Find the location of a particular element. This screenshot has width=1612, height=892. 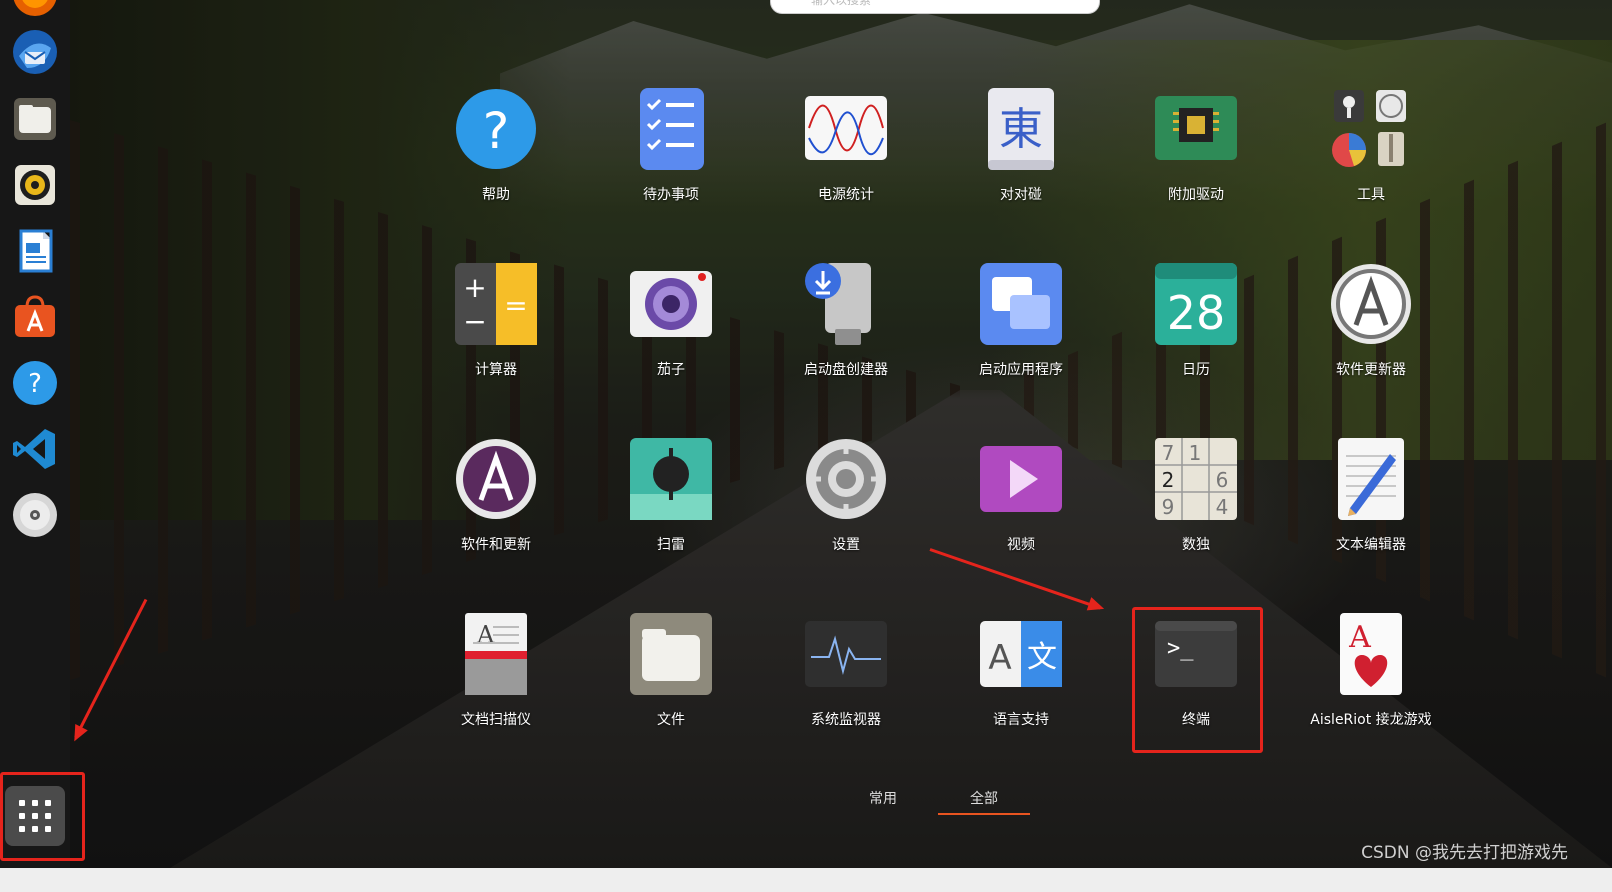

app-software-properties: 软件和更新 is located at coordinates (496, 513).